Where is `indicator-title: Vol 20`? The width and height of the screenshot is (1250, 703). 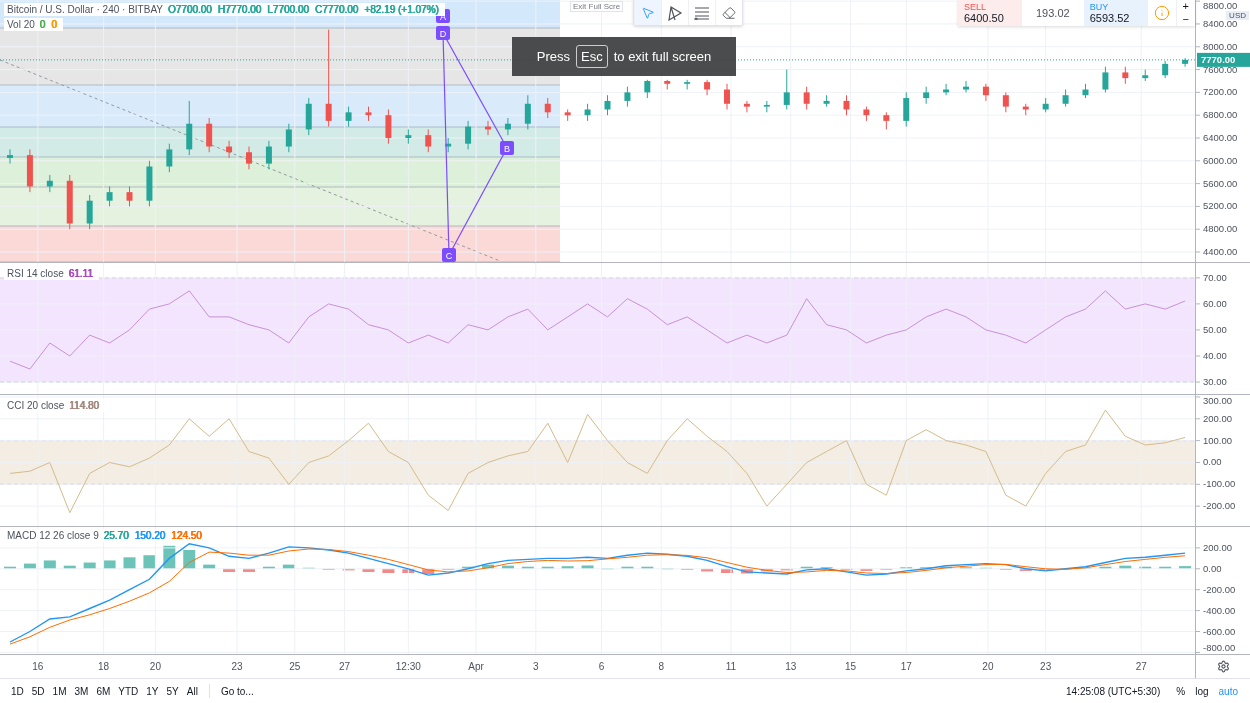
indicator-title: Vol 20 is located at coordinates (21, 24).